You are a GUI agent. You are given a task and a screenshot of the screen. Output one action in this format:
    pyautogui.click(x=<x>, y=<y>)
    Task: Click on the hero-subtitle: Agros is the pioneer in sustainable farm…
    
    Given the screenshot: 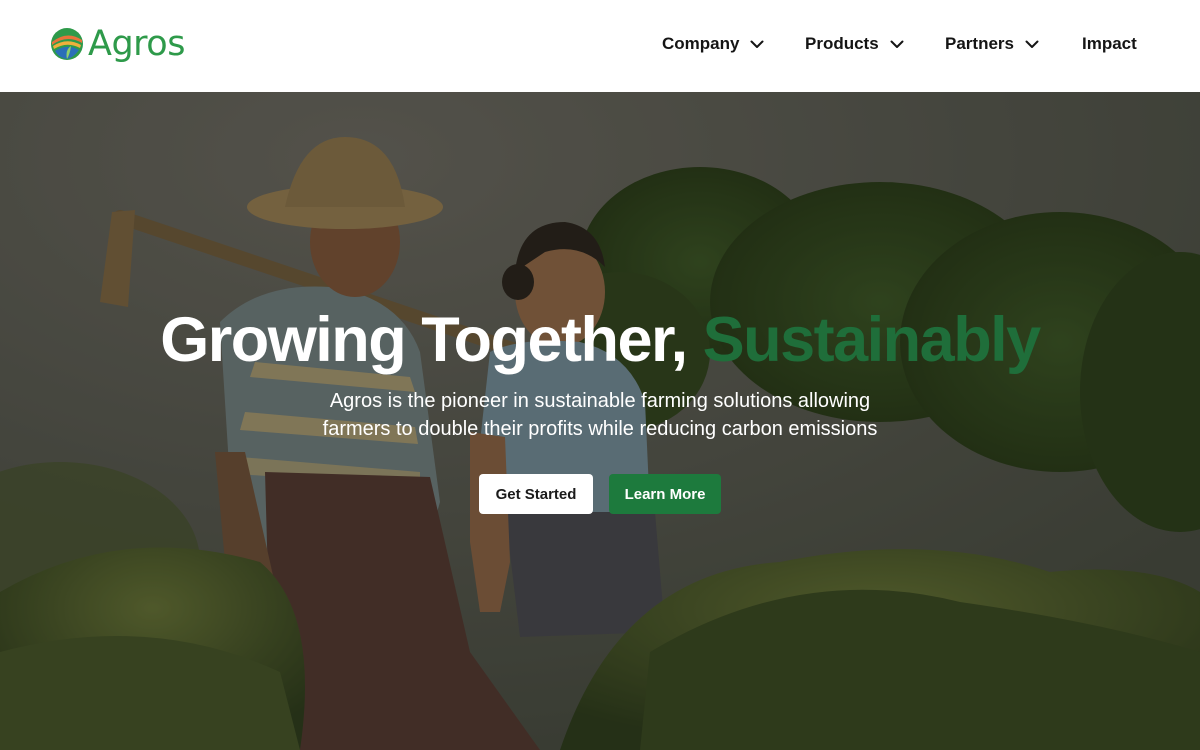 What is the action you would take?
    pyautogui.click(x=600, y=415)
    